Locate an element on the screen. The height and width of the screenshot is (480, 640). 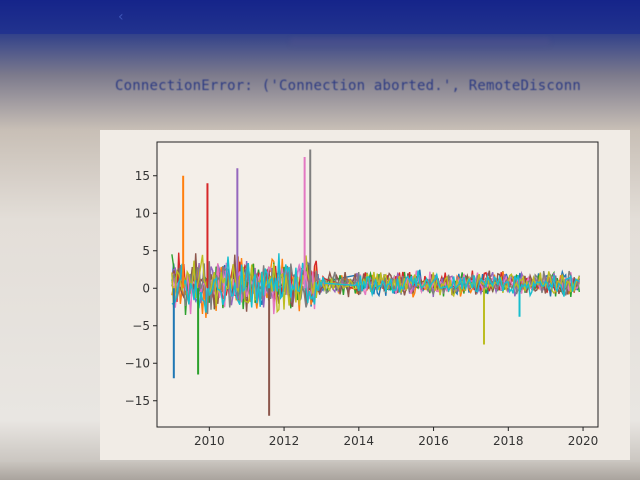
y-tick-label: −5 is located at coordinates (141, 326).